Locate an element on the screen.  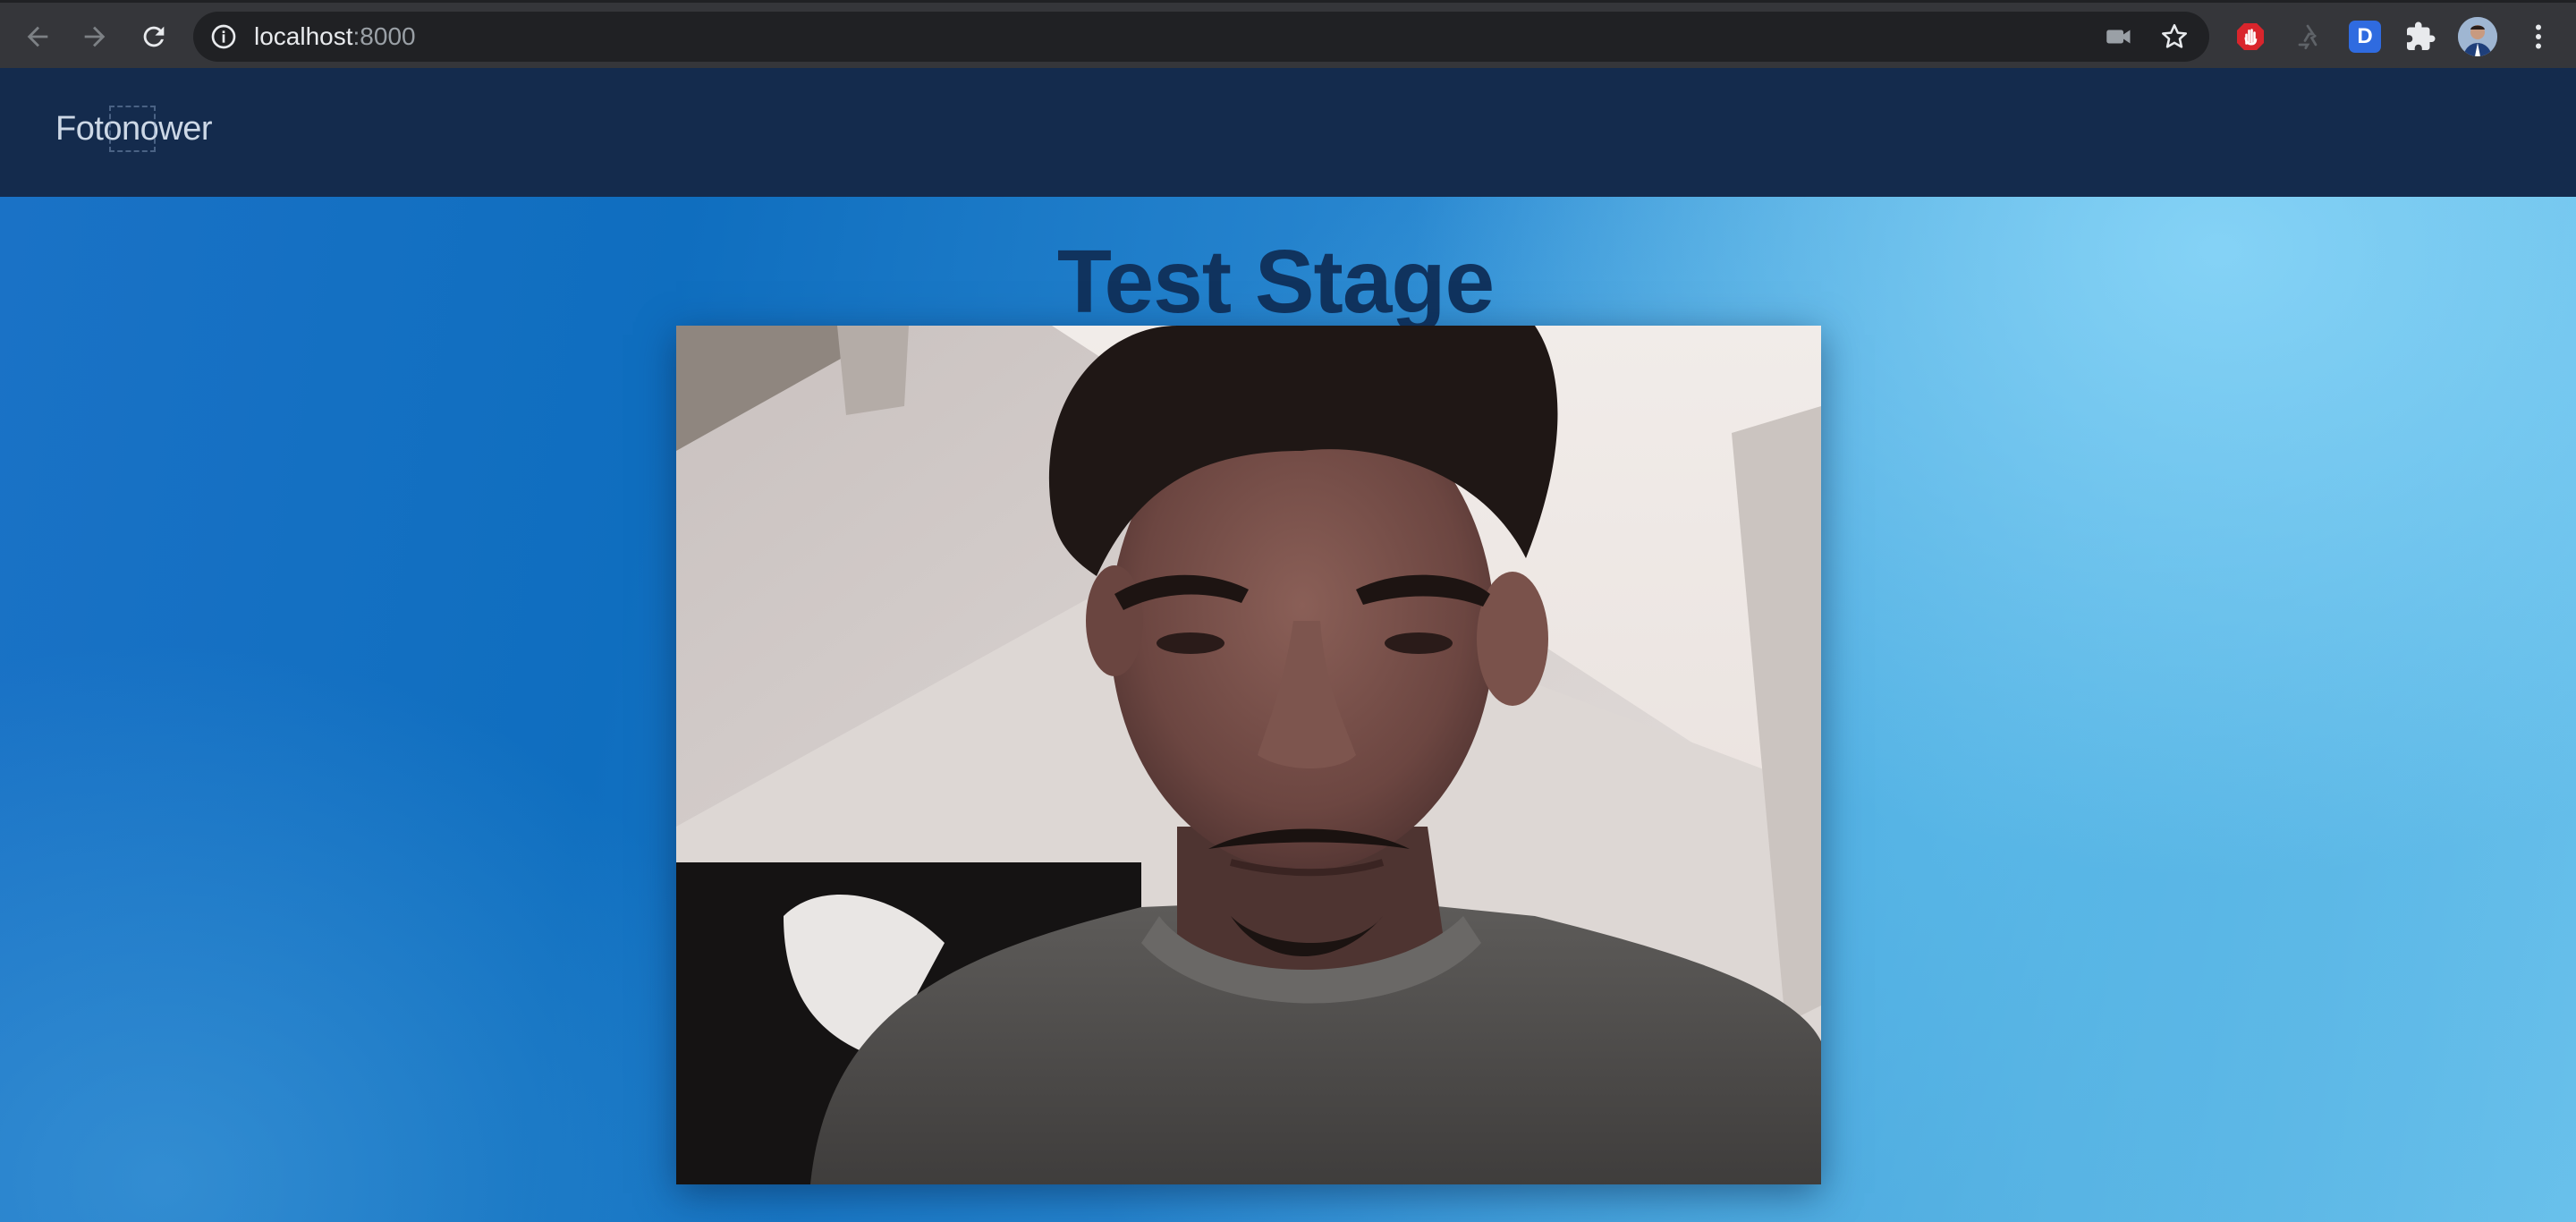
adblock-extension-button is located at coordinates (2250, 37).